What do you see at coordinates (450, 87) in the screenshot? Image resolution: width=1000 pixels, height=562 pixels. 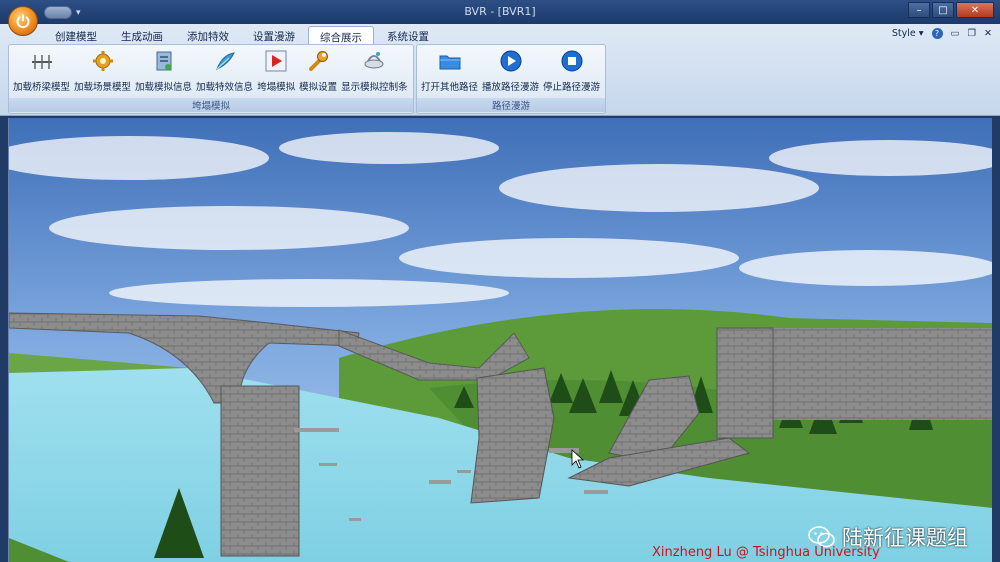 I see `tool-label: 打开其他路径` at bounding box center [450, 87].